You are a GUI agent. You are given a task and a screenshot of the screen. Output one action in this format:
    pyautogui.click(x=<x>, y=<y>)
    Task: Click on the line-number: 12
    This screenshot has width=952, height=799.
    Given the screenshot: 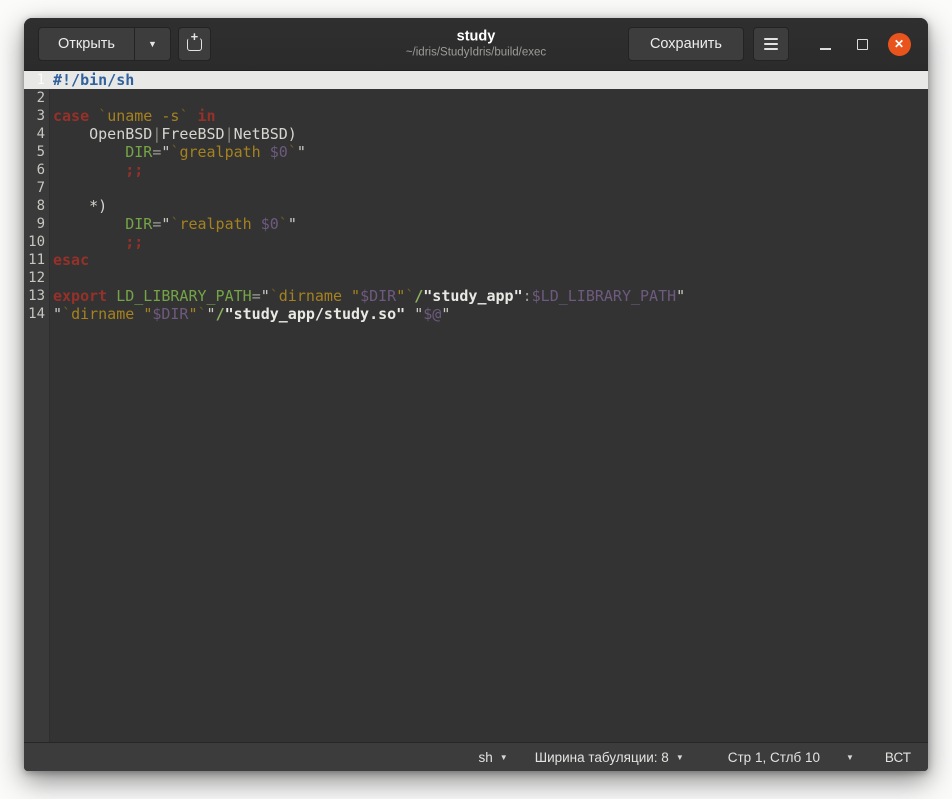 What is the action you would take?
    pyautogui.click(x=36, y=278)
    